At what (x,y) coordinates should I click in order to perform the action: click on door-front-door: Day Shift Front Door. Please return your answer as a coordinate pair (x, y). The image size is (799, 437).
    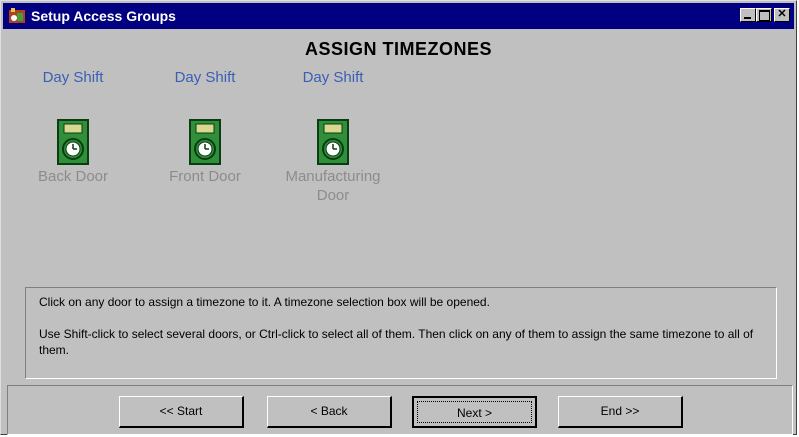
    Looking at the image, I should click on (205, 127).